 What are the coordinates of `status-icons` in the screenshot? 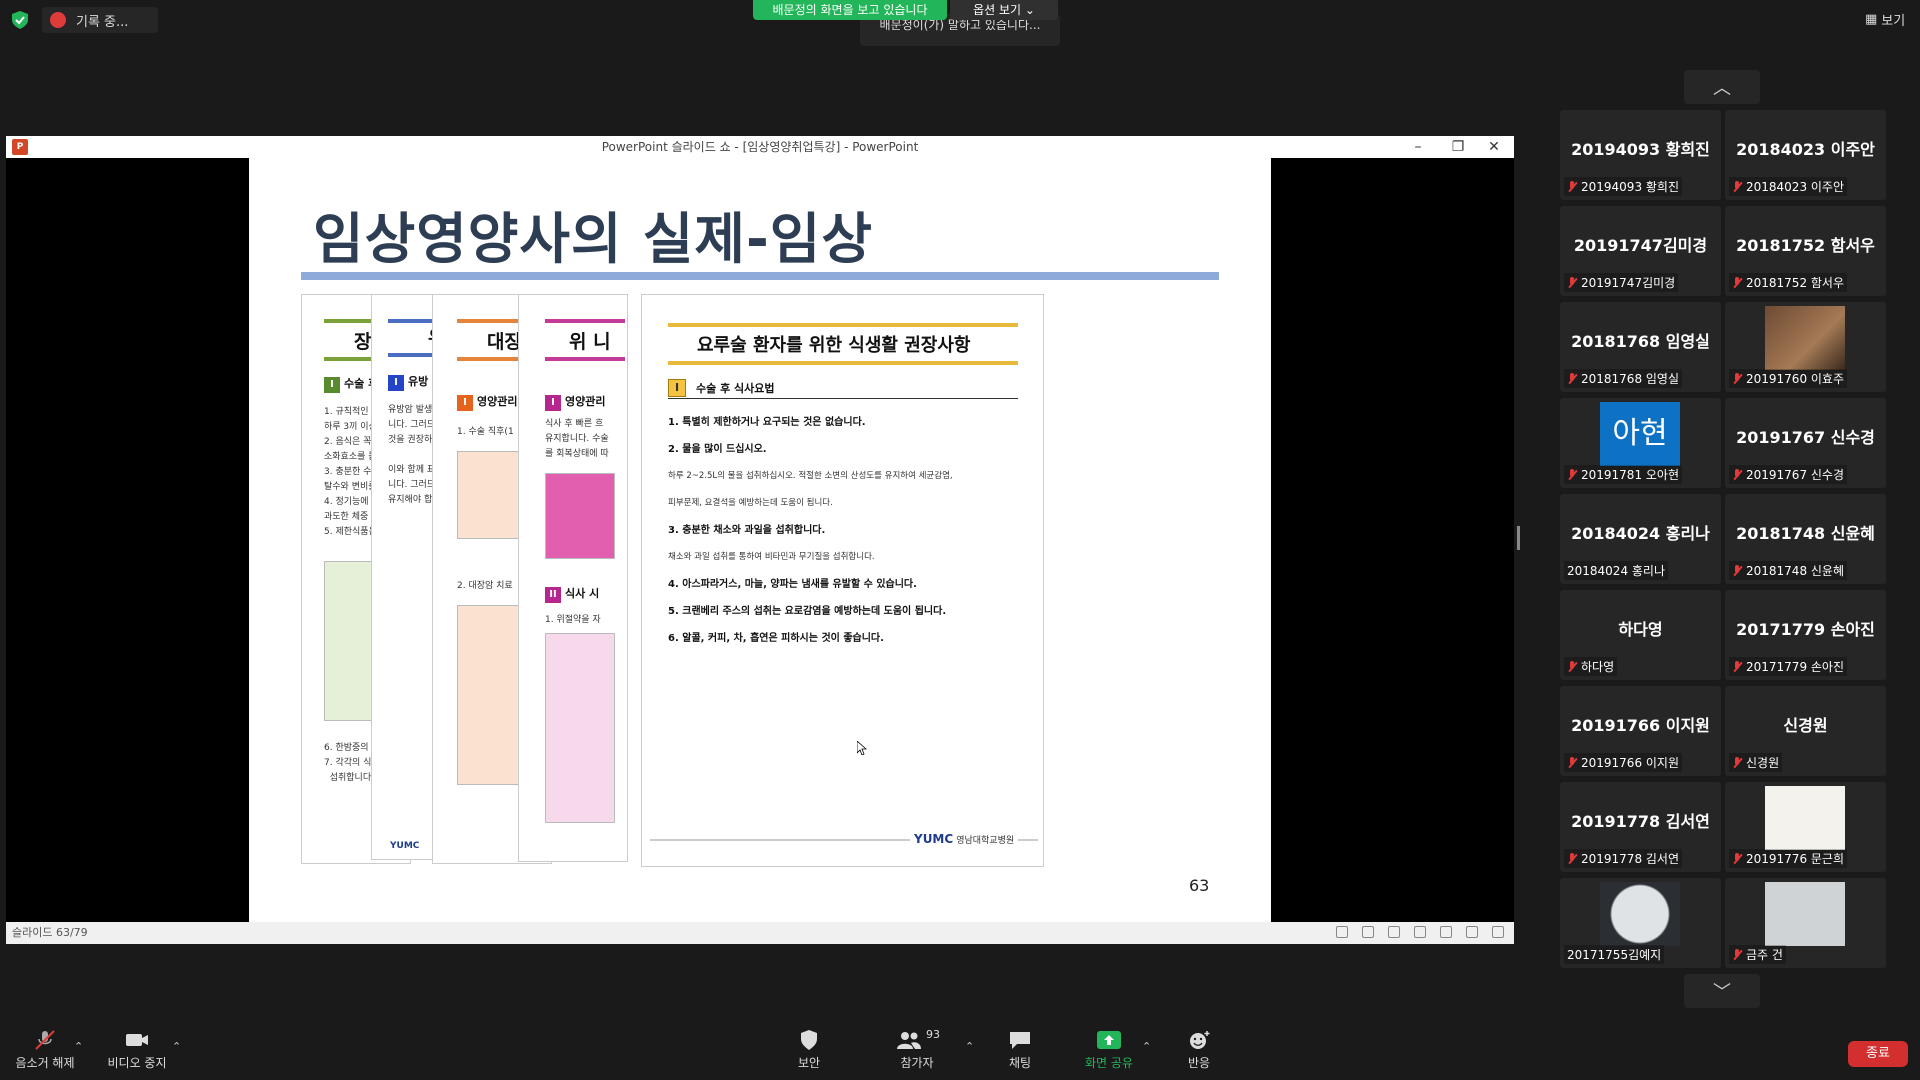 It's located at (1420, 932).